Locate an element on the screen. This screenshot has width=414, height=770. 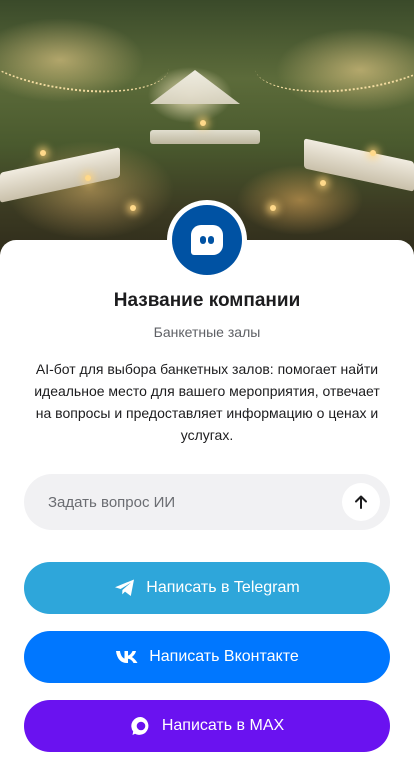
company-name: Название компании is located at coordinates (207, 300).